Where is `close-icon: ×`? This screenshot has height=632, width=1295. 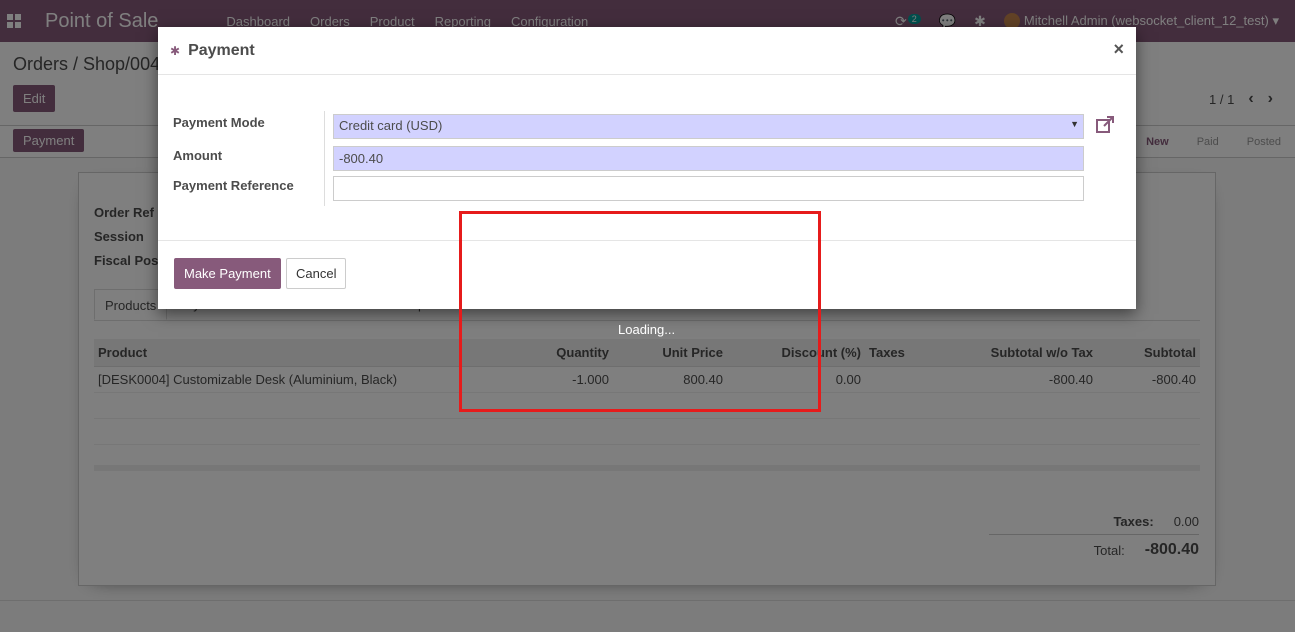
close-icon: × is located at coordinates (1118, 49).